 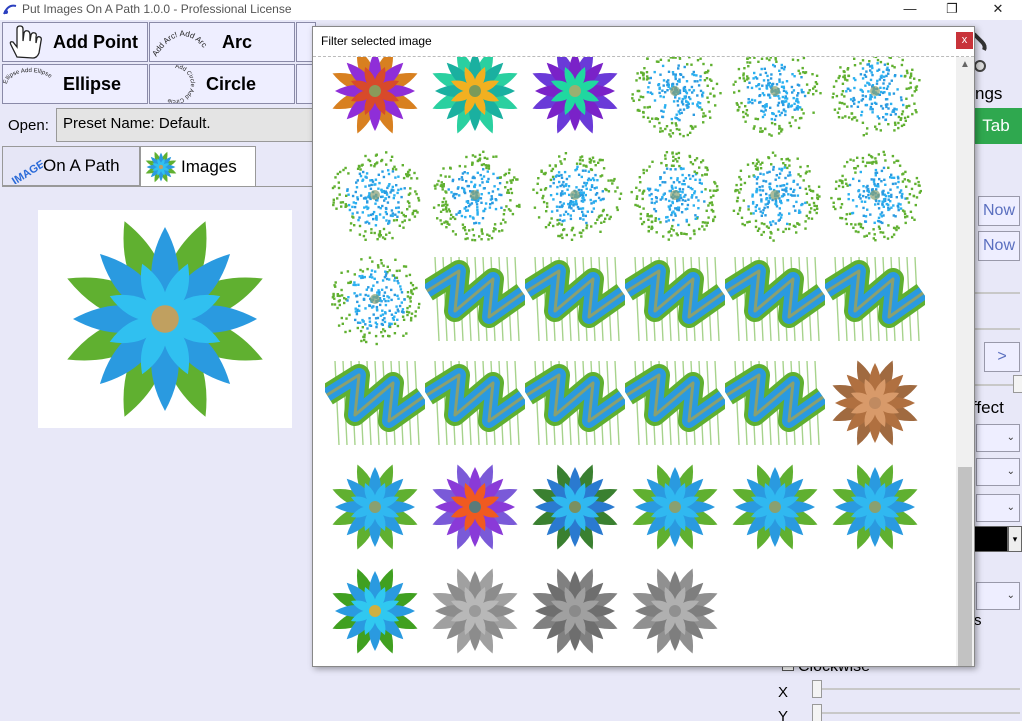 I want to click on add-point-button: Add Point, so click(x=75, y=42).